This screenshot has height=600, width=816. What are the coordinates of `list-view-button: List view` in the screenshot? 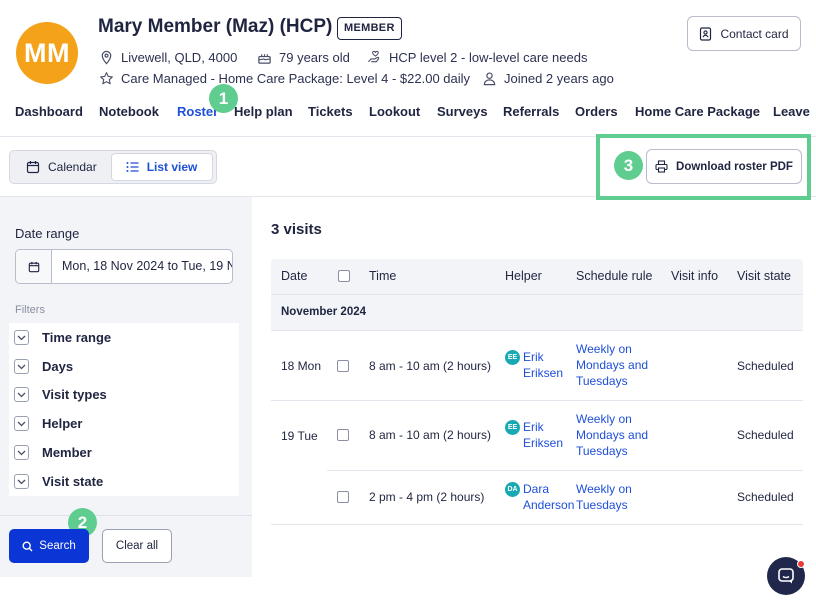 It's located at (161, 167).